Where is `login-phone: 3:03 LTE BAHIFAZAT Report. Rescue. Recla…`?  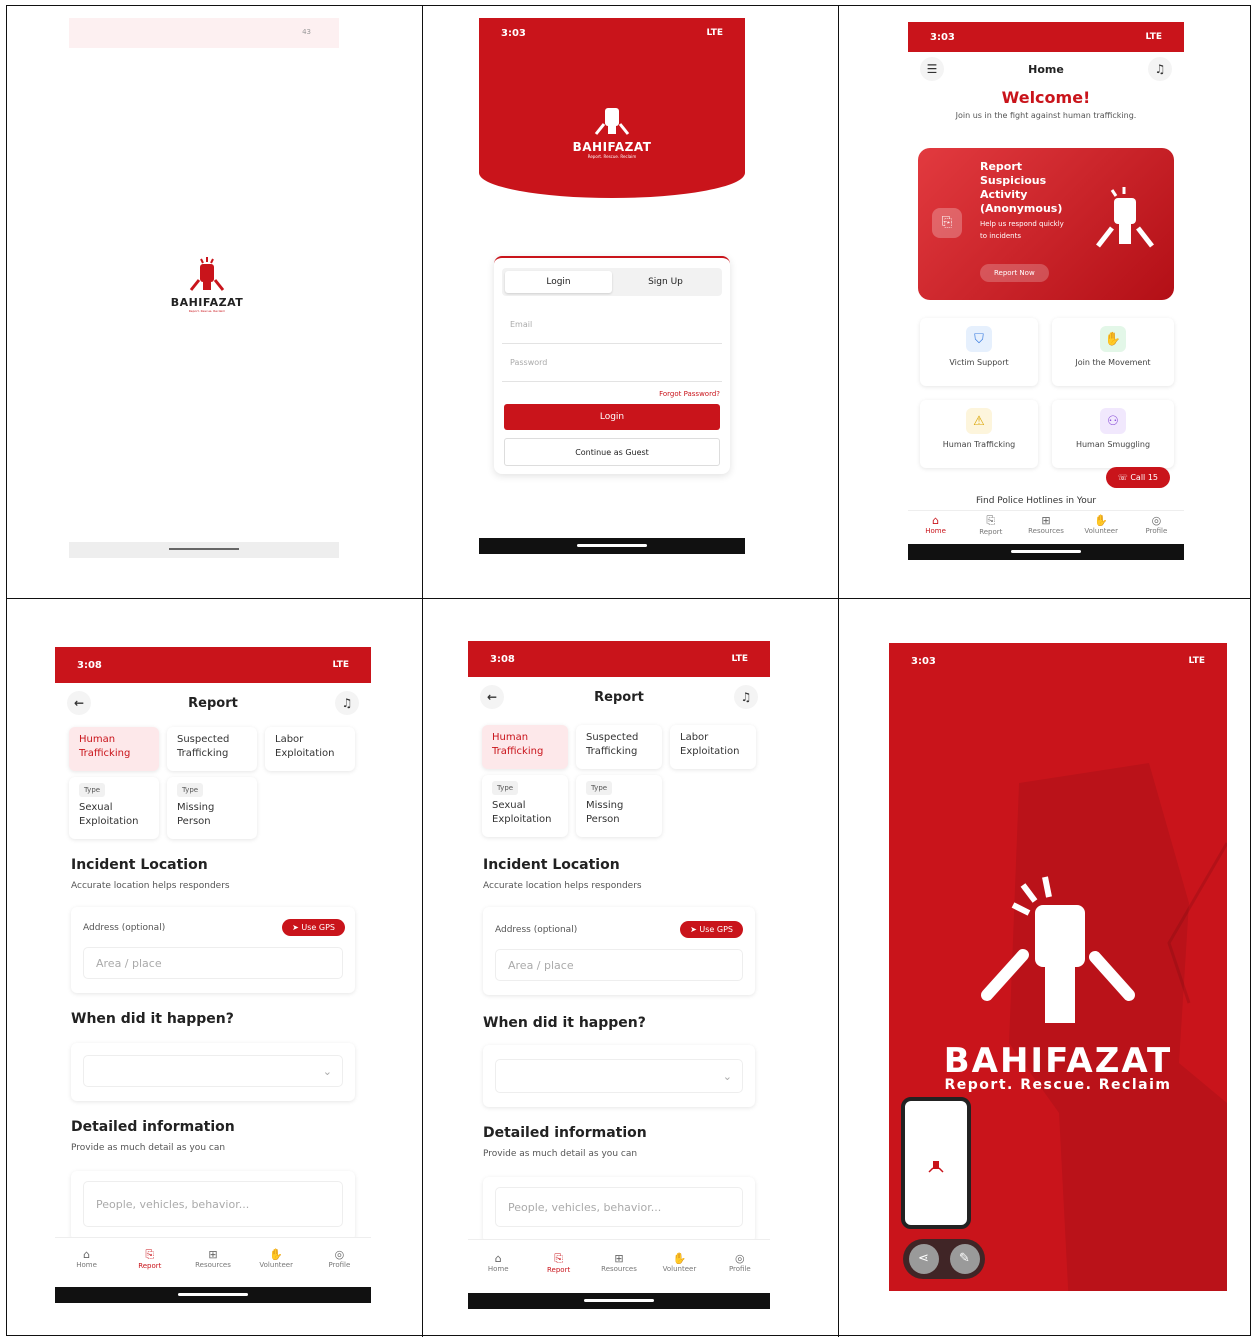 login-phone: 3:03 LTE BAHIFAZAT Report. Rescue. Recla… is located at coordinates (612, 286).